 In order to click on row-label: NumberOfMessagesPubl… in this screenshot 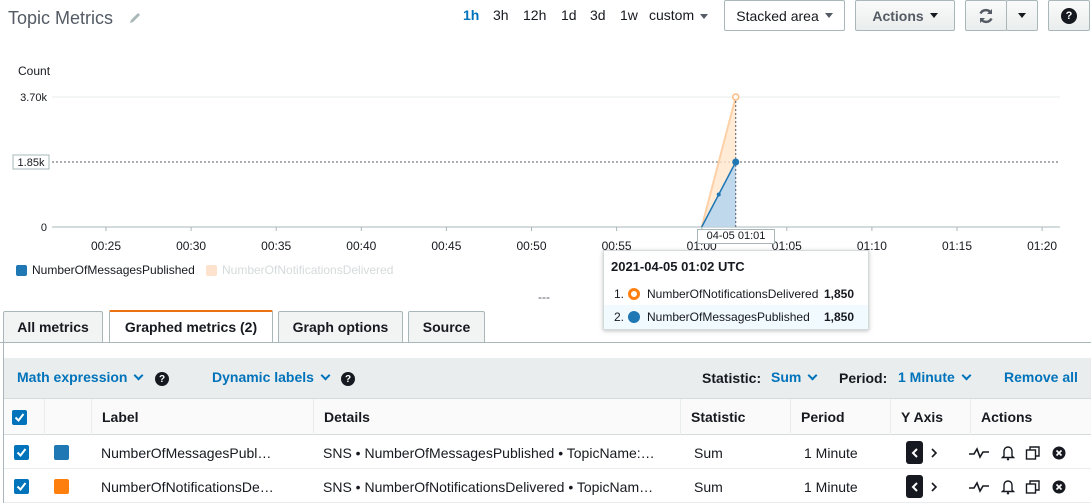, I will do `click(201, 452)`.